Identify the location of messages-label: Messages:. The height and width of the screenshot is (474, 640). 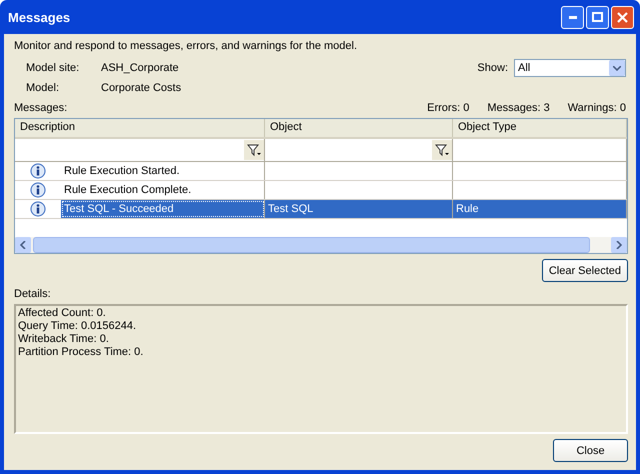
(41, 108).